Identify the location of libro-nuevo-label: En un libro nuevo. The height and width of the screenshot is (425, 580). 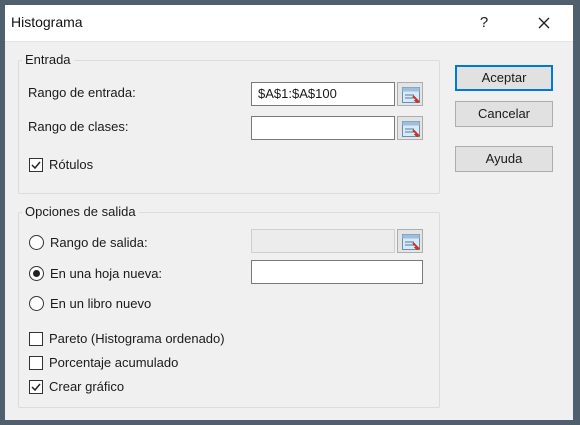
(100, 303).